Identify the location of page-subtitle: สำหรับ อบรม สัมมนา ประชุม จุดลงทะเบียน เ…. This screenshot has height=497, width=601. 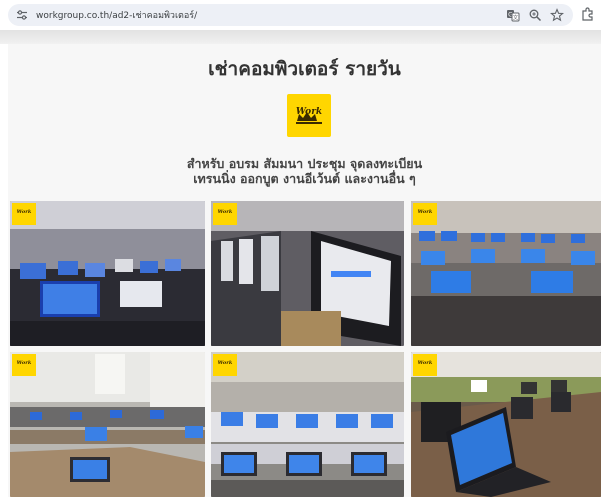
(304, 171).